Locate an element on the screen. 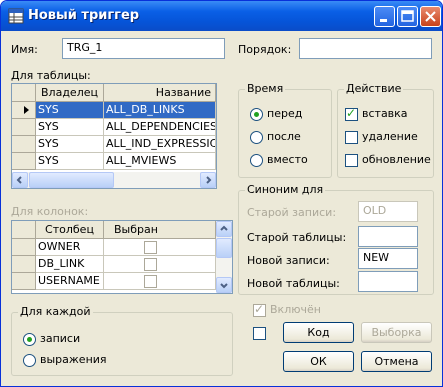  select-button: Выборка is located at coordinates (396, 332).